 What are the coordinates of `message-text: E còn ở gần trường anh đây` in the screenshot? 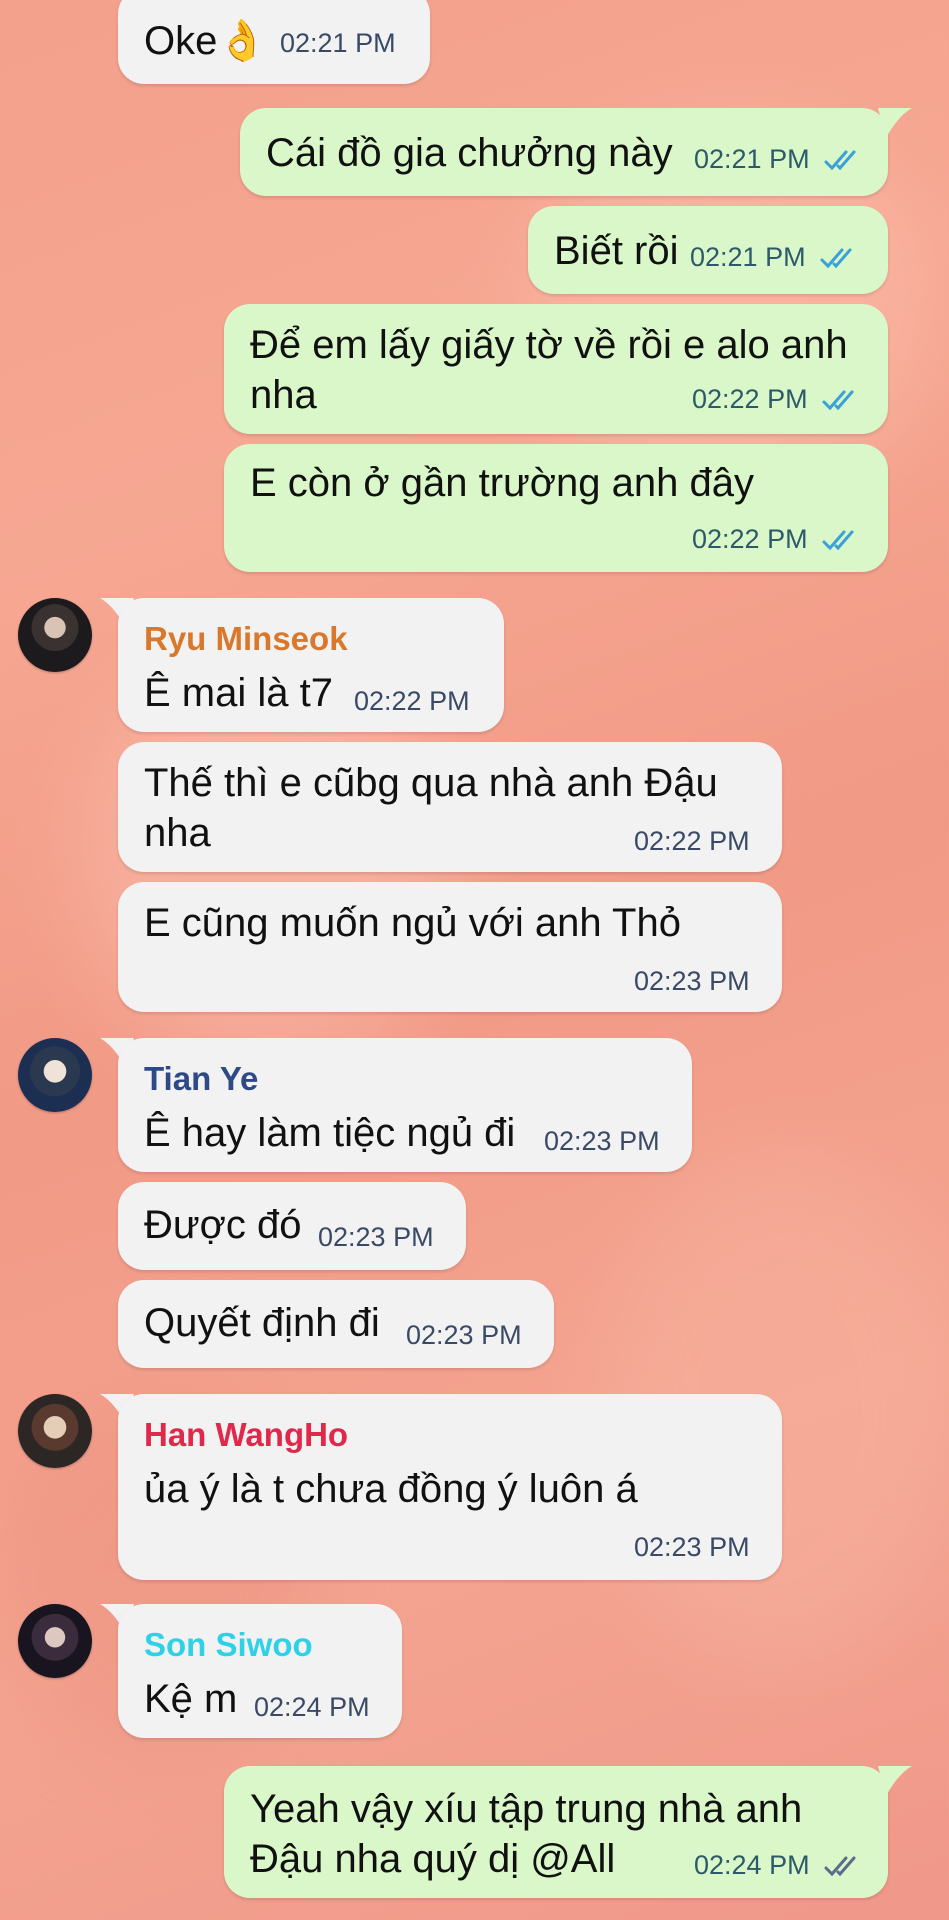 It's located at (502, 483).